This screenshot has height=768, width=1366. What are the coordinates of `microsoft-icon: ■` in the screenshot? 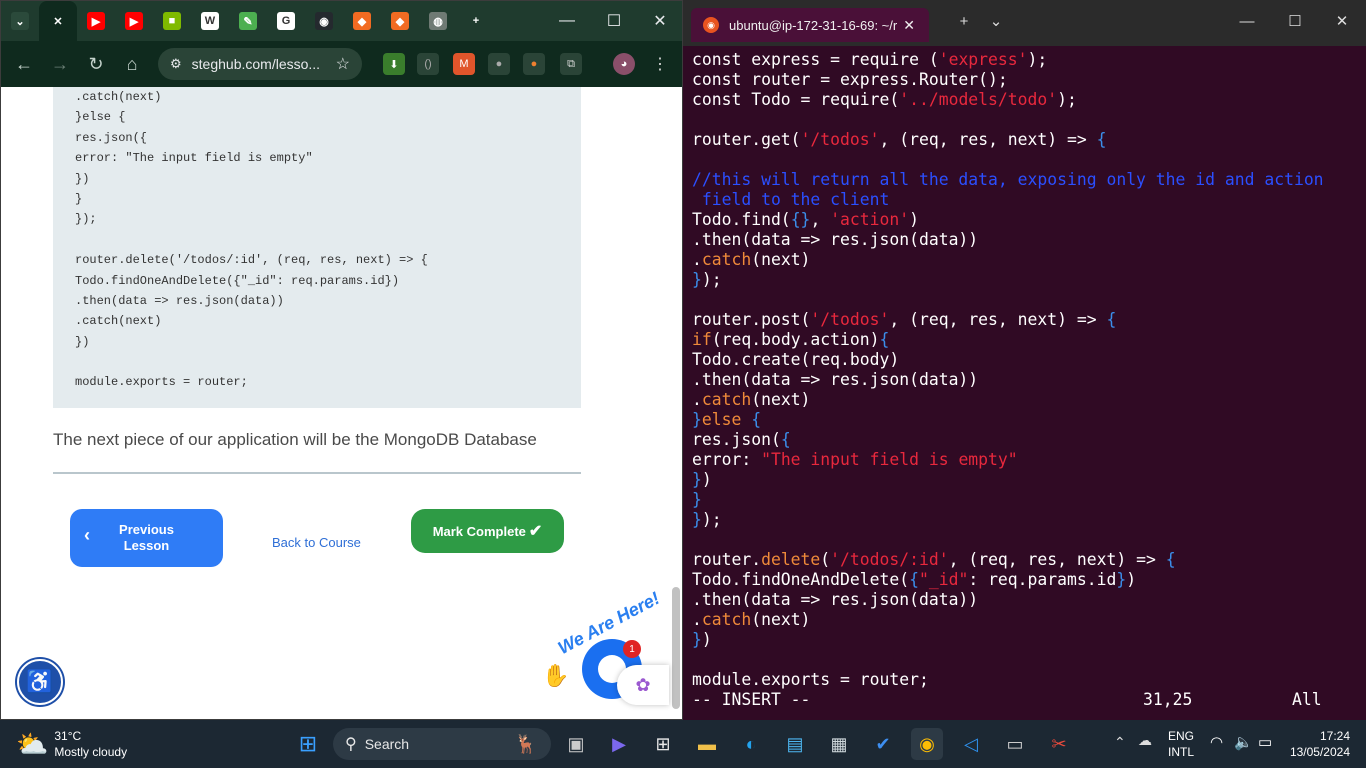 It's located at (172, 21).